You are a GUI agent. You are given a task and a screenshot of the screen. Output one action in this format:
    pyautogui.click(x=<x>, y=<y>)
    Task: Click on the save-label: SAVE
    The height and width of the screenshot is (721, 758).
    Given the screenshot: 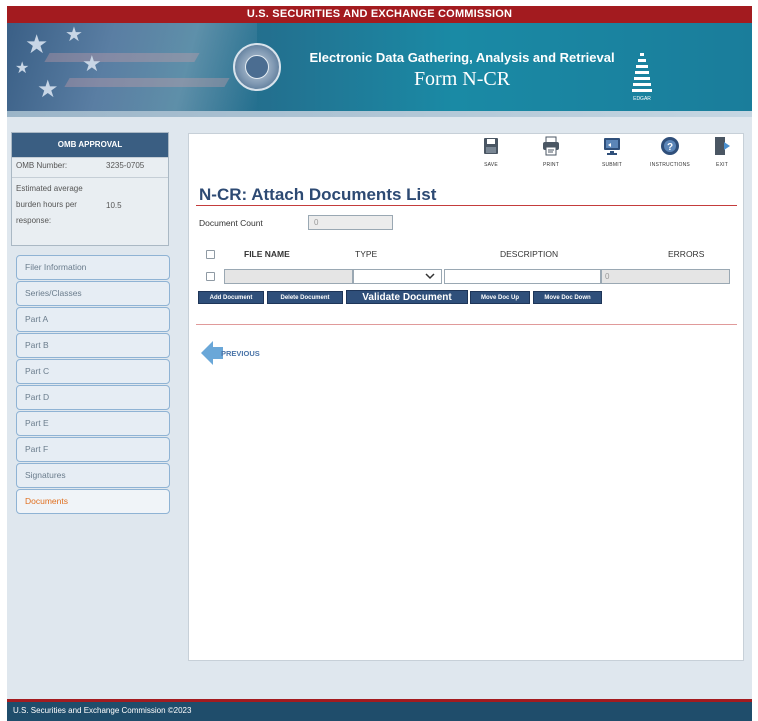 What is the action you would take?
    pyautogui.click(x=491, y=165)
    